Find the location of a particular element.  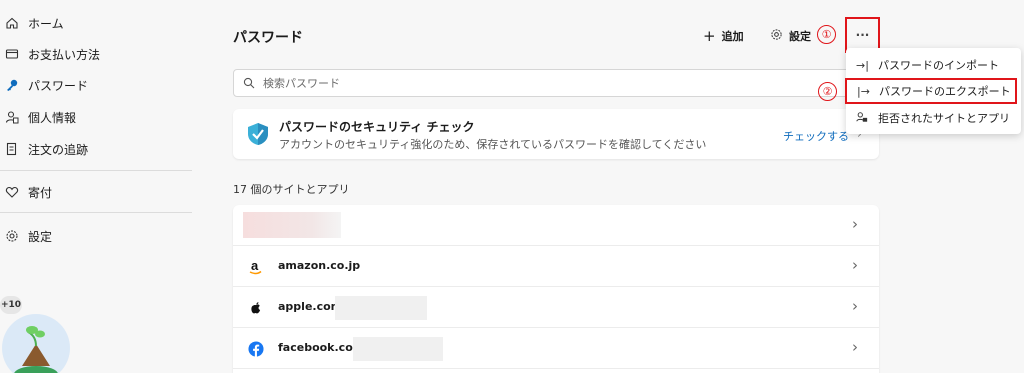

search-input: 検索パスワード is located at coordinates (545, 83).